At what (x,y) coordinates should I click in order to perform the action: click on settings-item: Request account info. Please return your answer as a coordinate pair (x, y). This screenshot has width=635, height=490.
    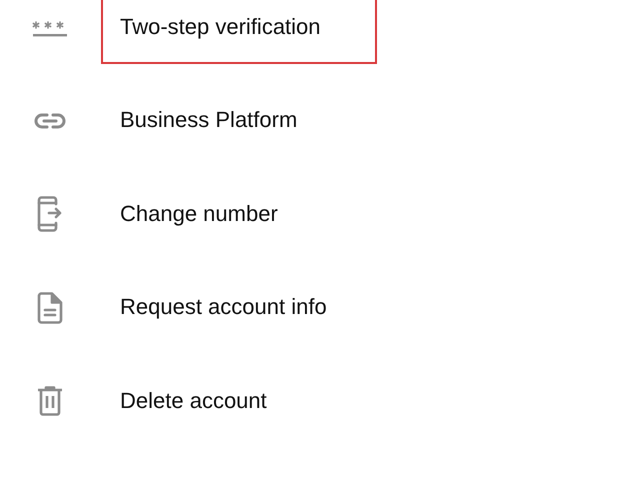
    Looking at the image, I should click on (239, 312).